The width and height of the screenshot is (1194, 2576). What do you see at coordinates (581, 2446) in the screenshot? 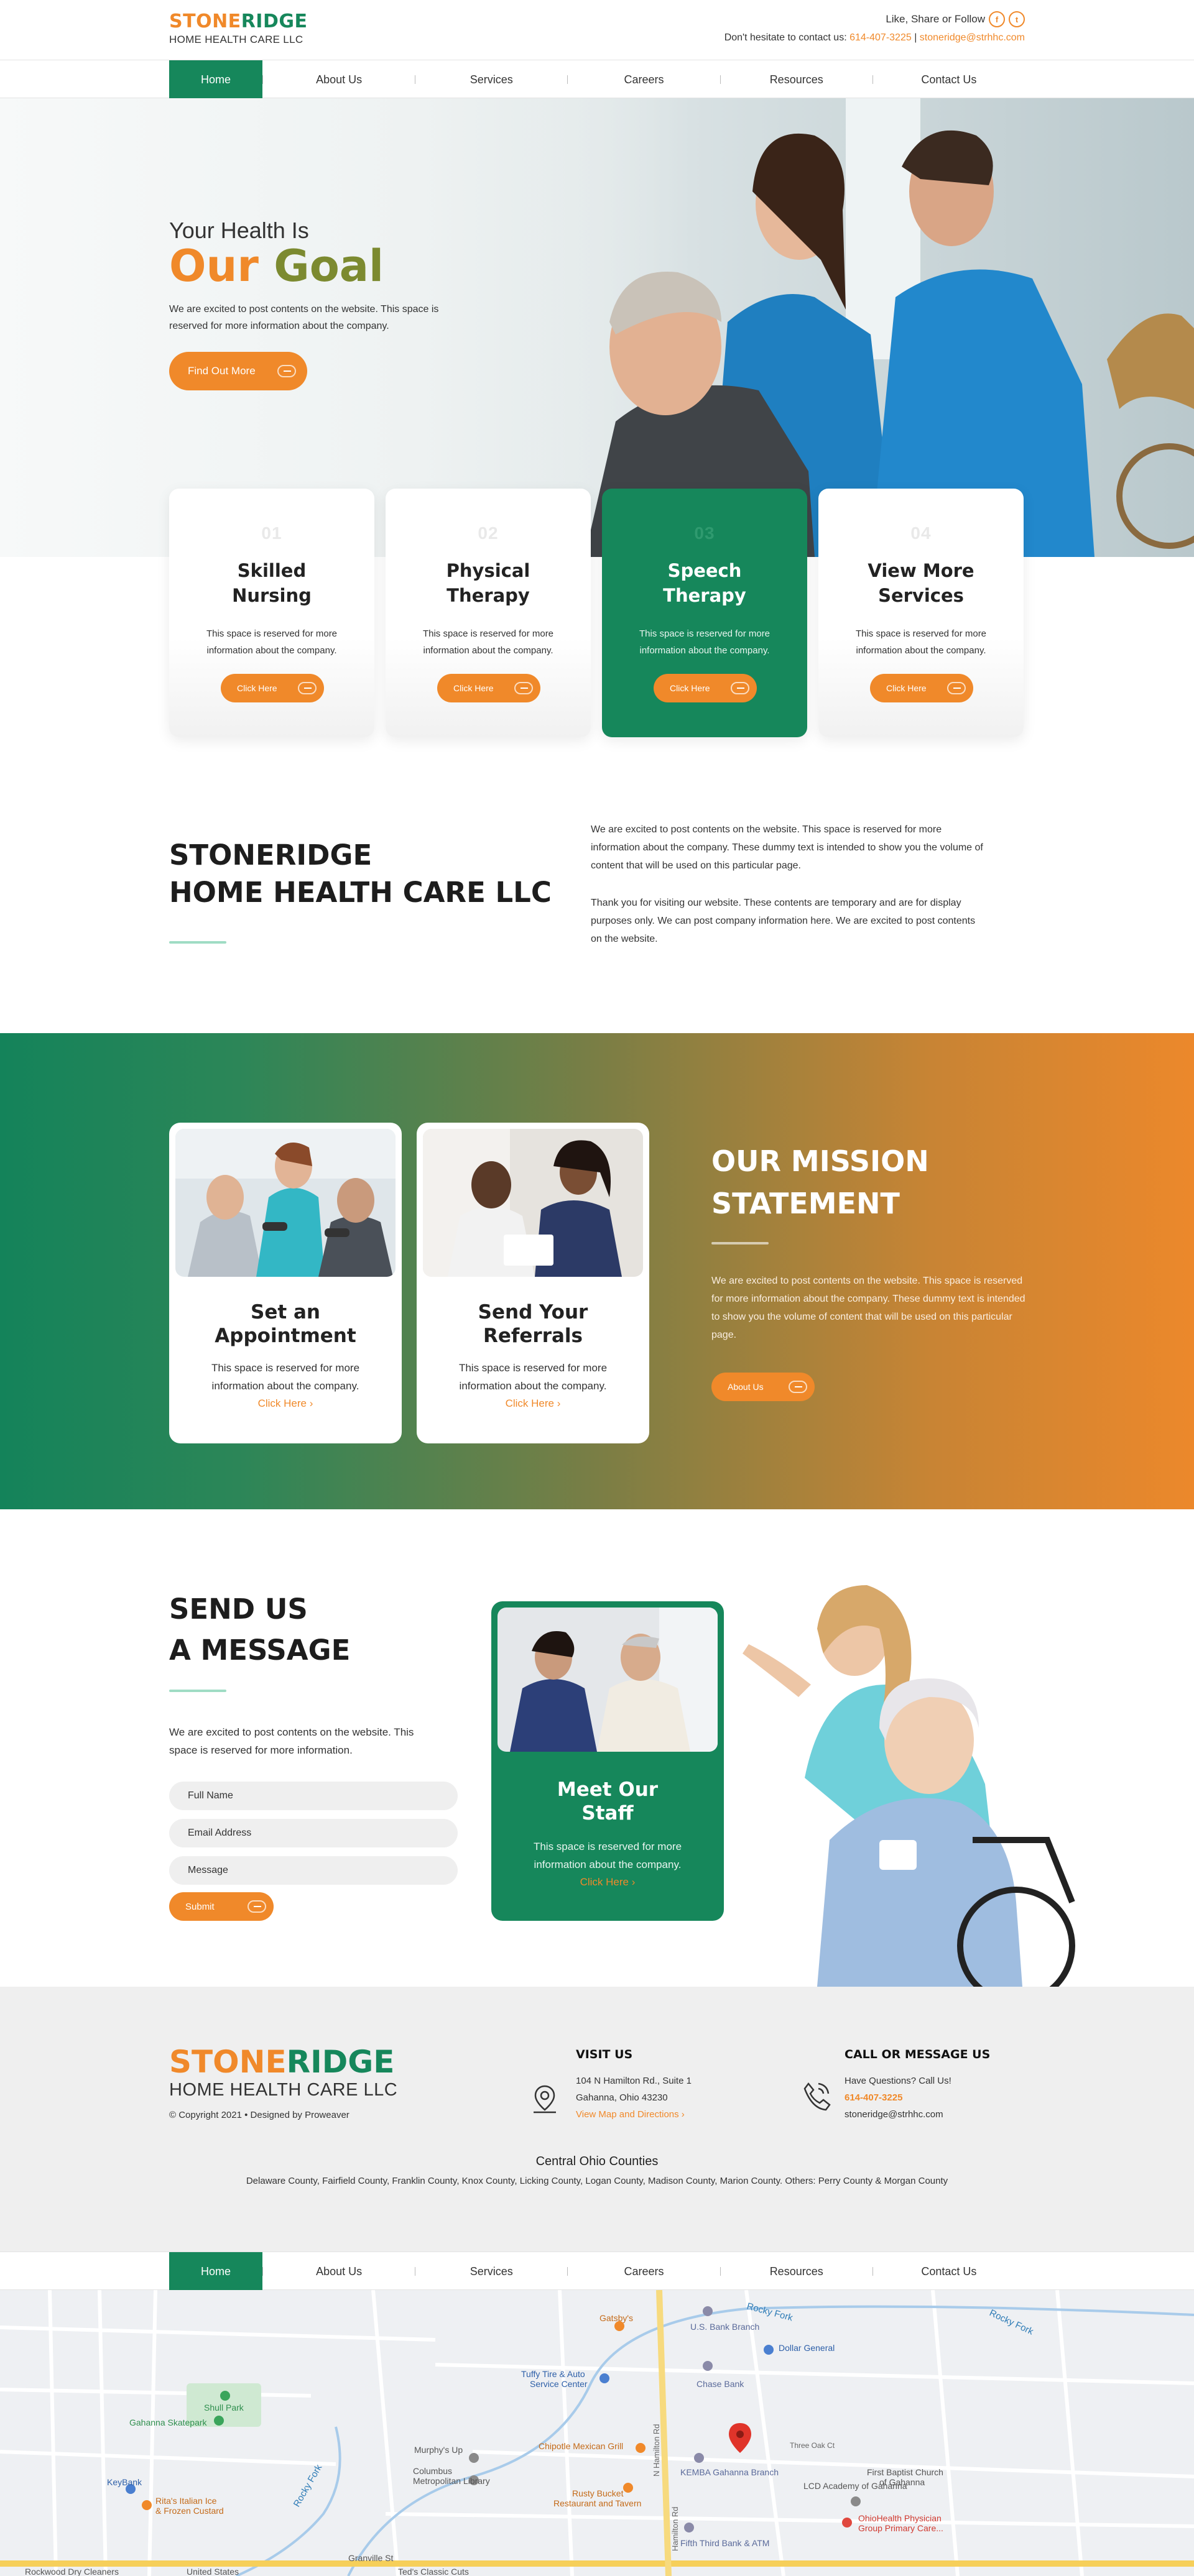
I see `map-label-chipotle: Chipotle Mexican Grill` at bounding box center [581, 2446].